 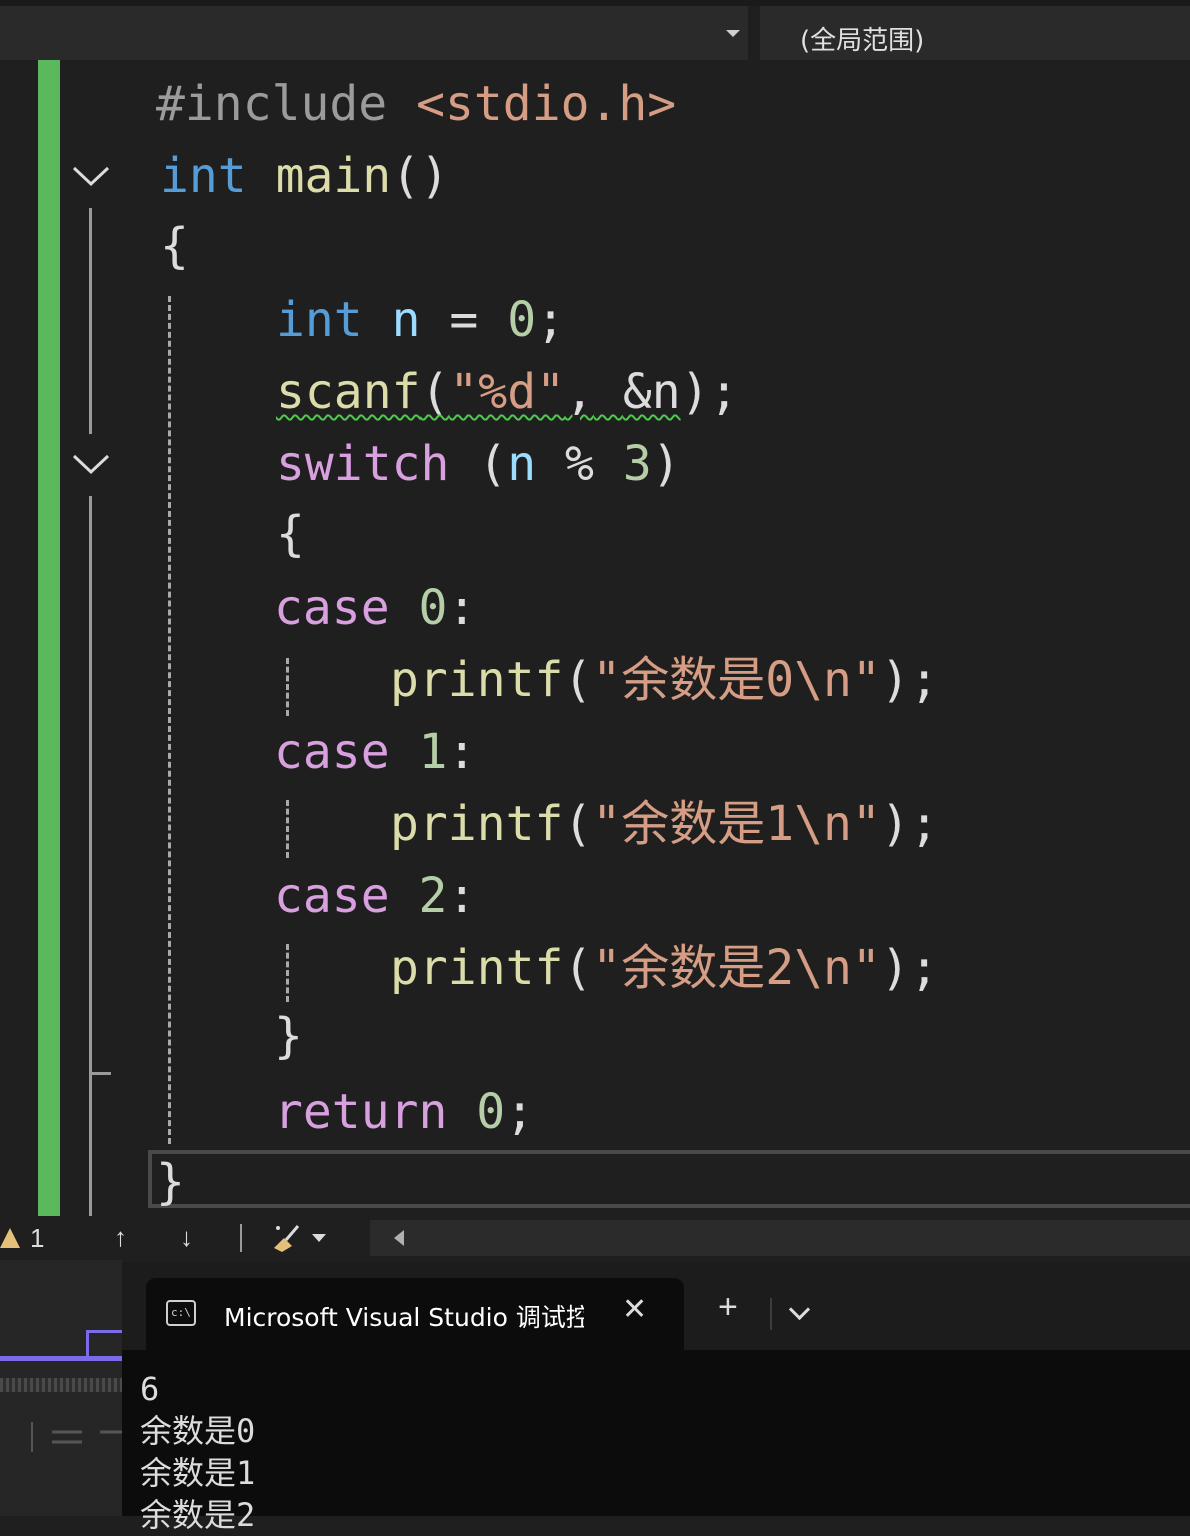 What do you see at coordinates (862, 38) in the screenshot?
I see `scope-dropdown: (全局范围)` at bounding box center [862, 38].